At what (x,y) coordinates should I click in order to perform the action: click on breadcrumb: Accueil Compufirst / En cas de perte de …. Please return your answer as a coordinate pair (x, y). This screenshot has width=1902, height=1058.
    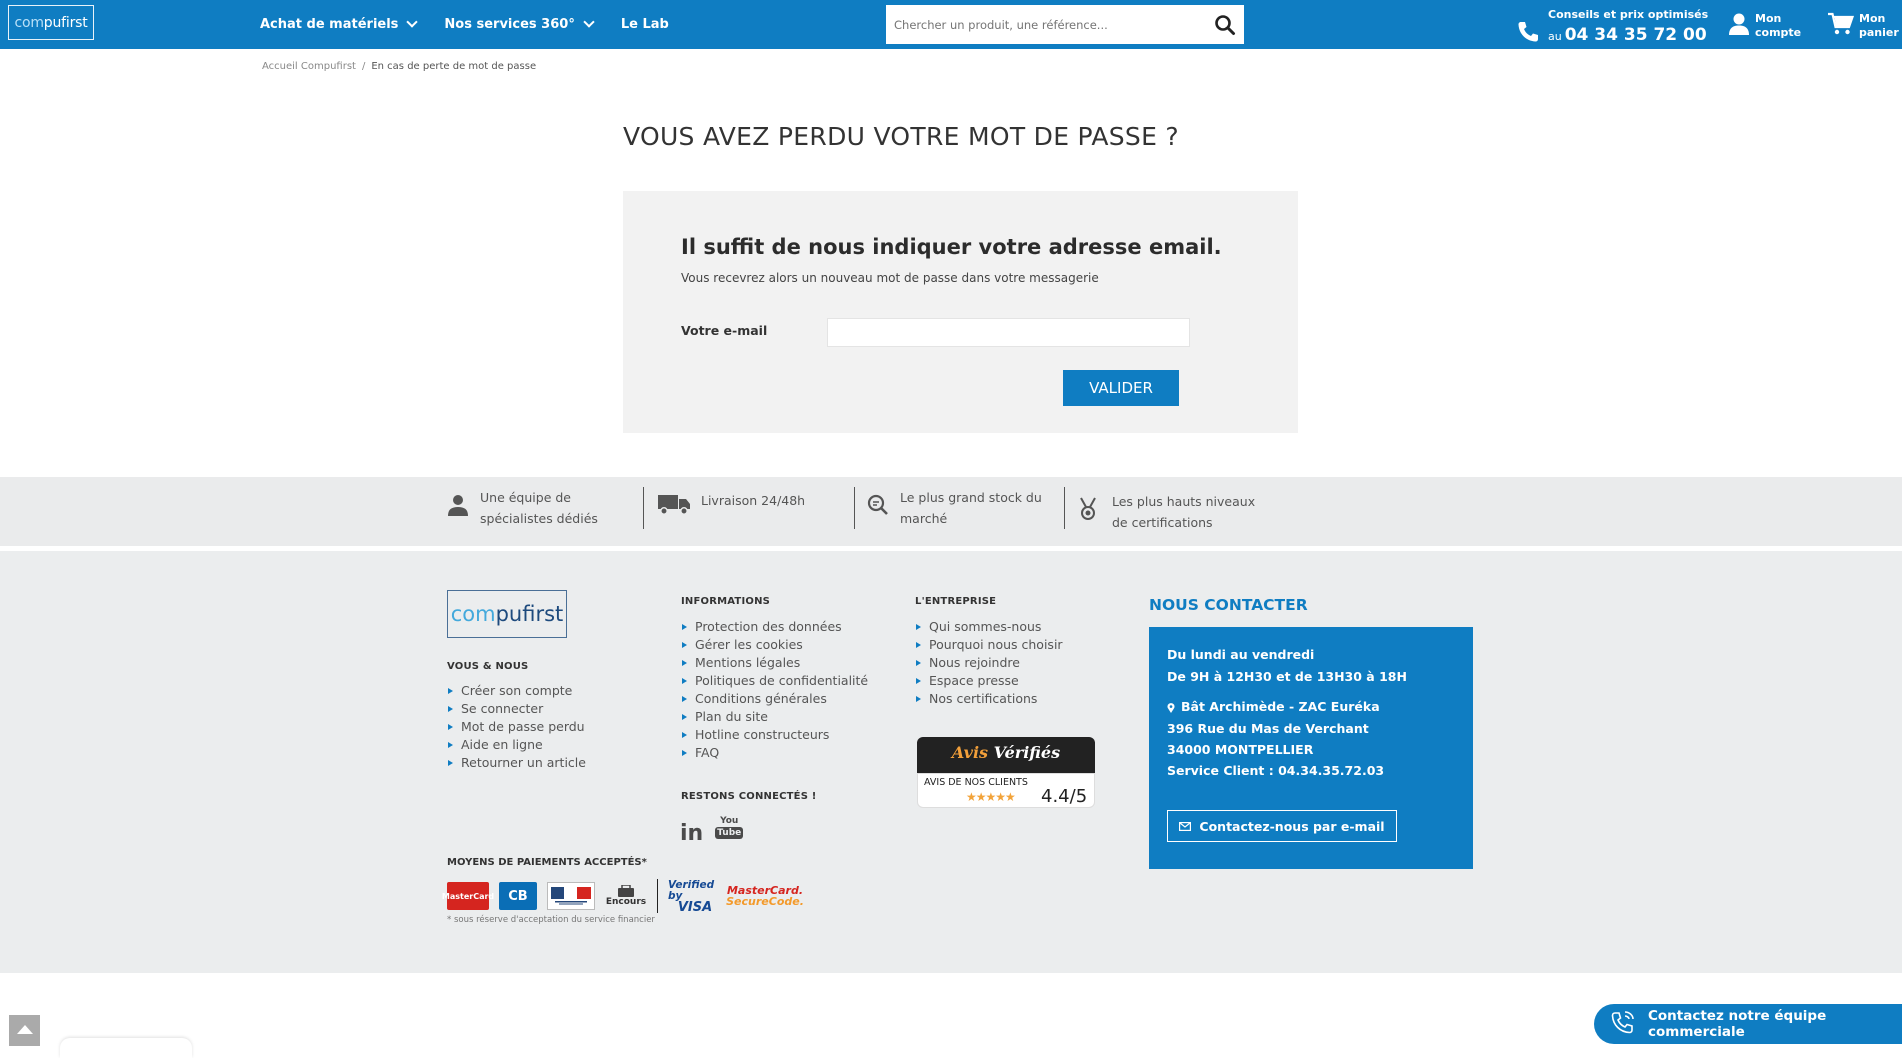
    Looking at the image, I should click on (399, 66).